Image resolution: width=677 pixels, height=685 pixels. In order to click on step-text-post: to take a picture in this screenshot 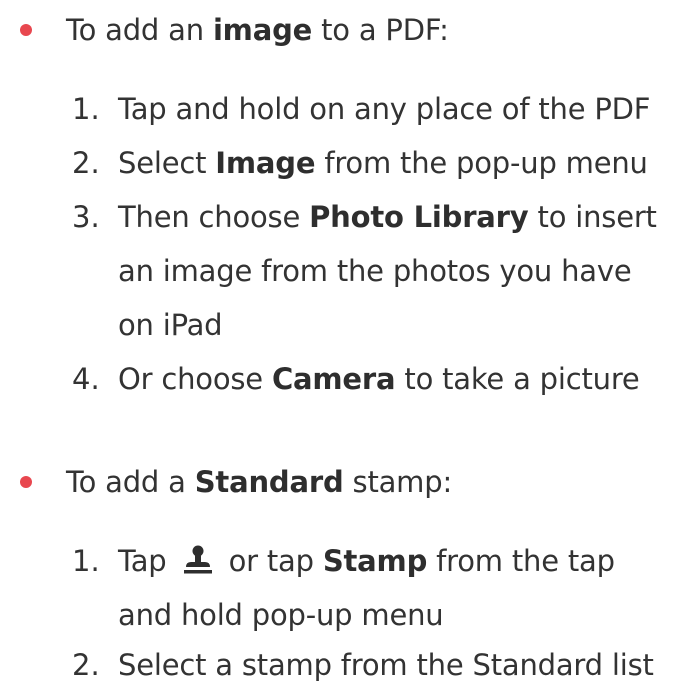, I will do `click(517, 379)`.